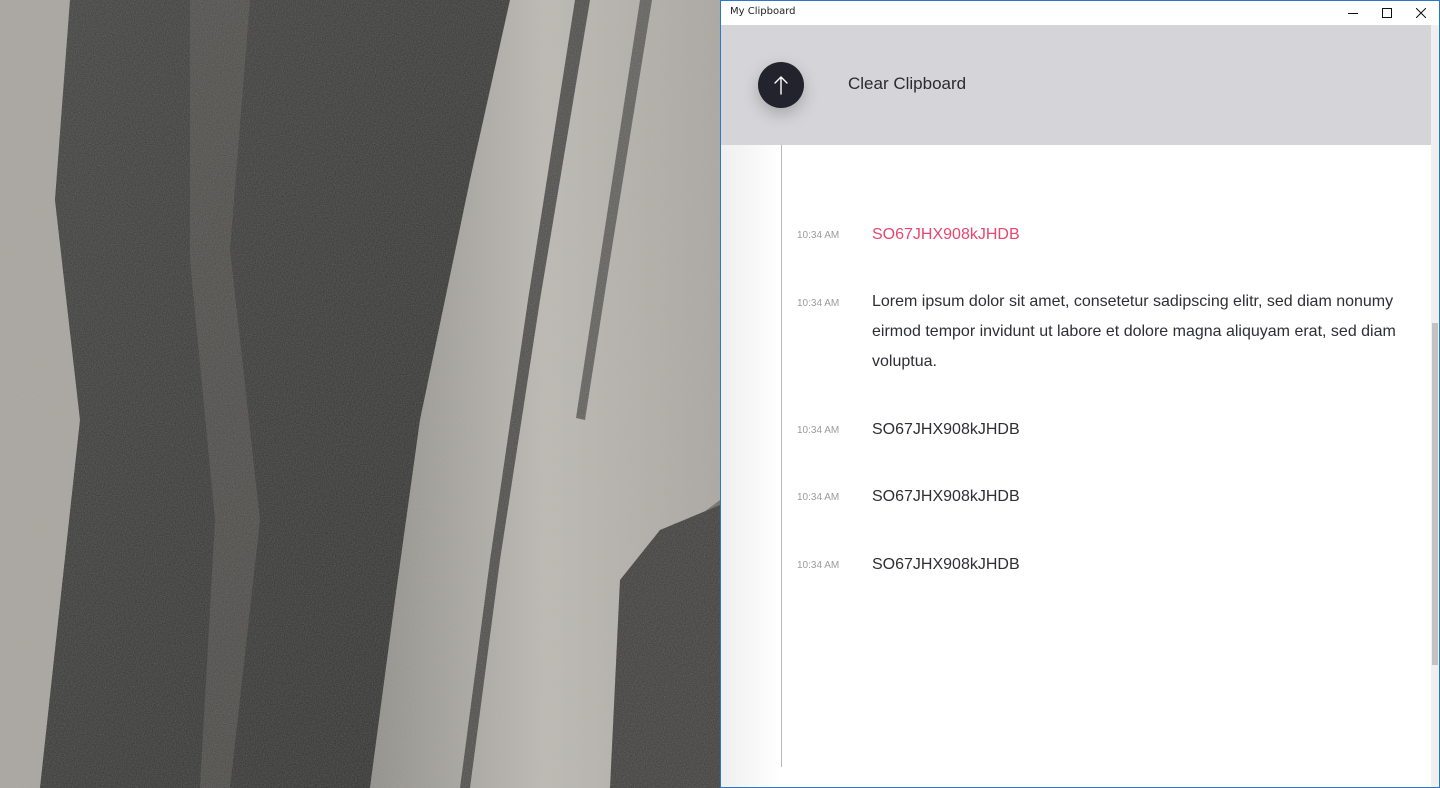  I want to click on minimize-button, so click(1353, 13).